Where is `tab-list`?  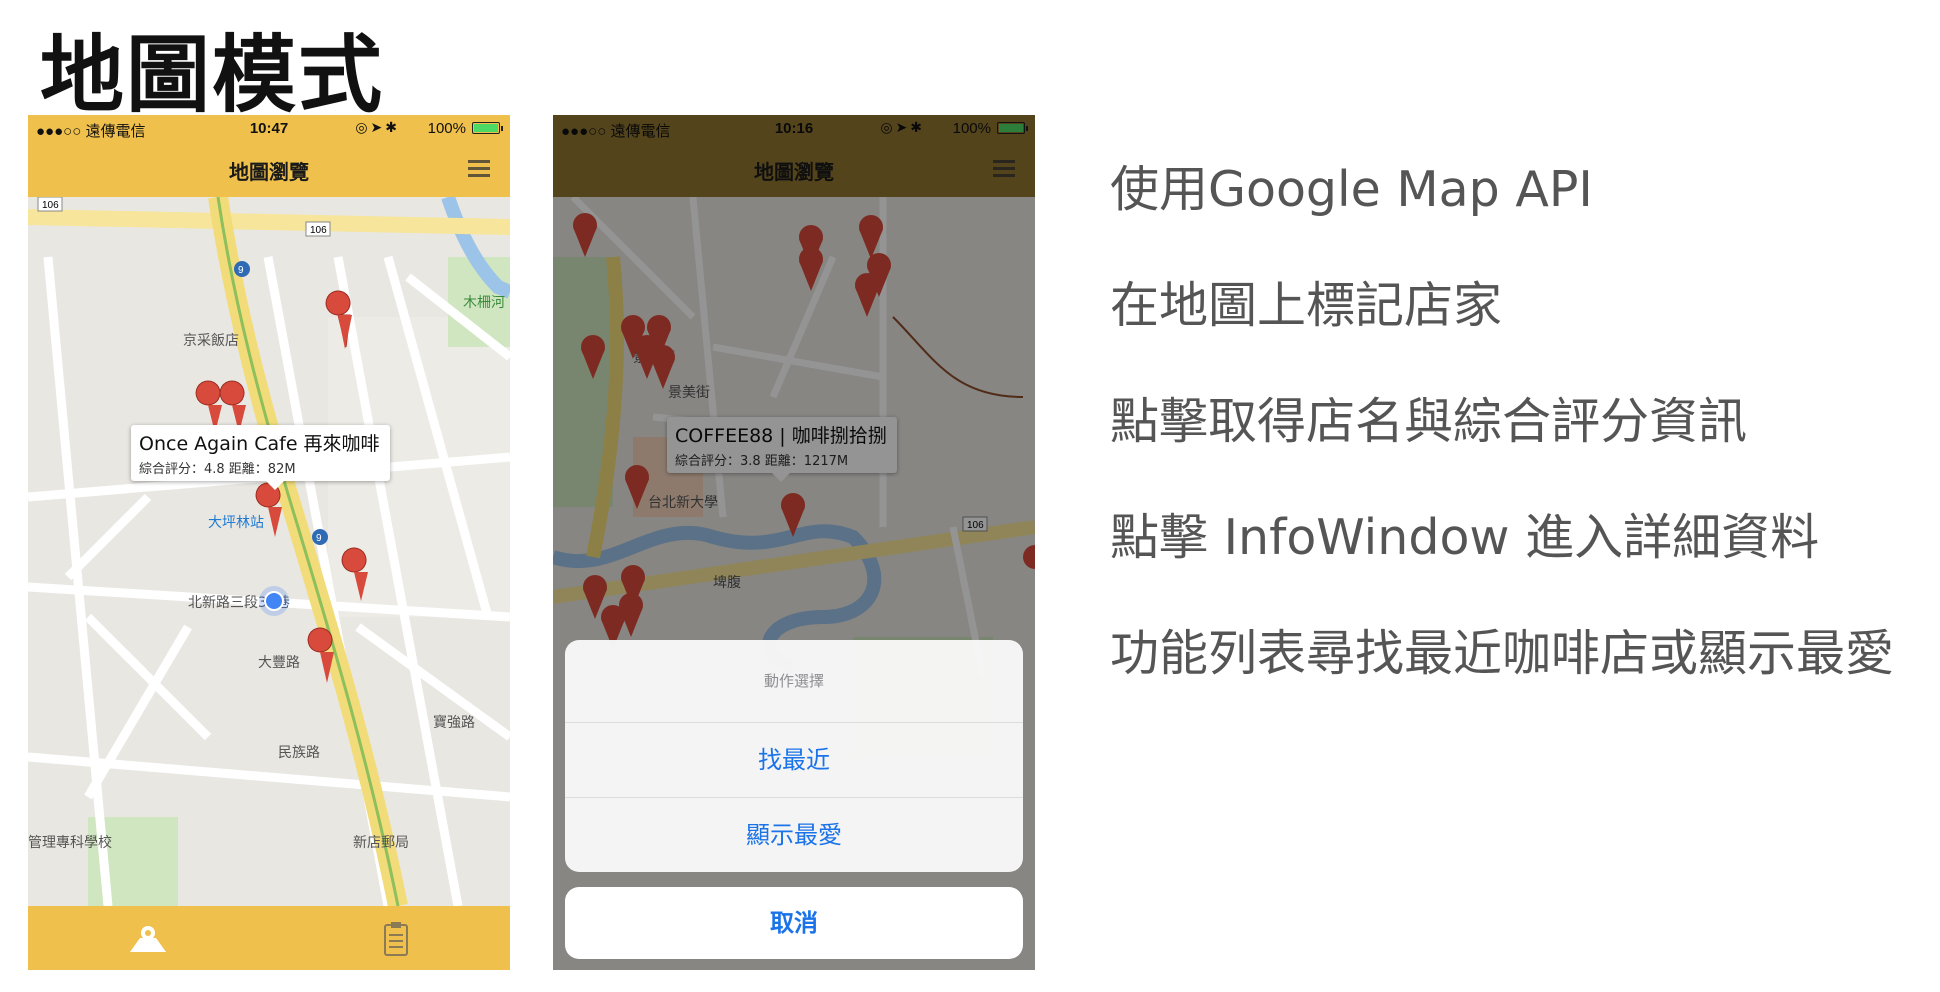 tab-list is located at coordinates (396, 939).